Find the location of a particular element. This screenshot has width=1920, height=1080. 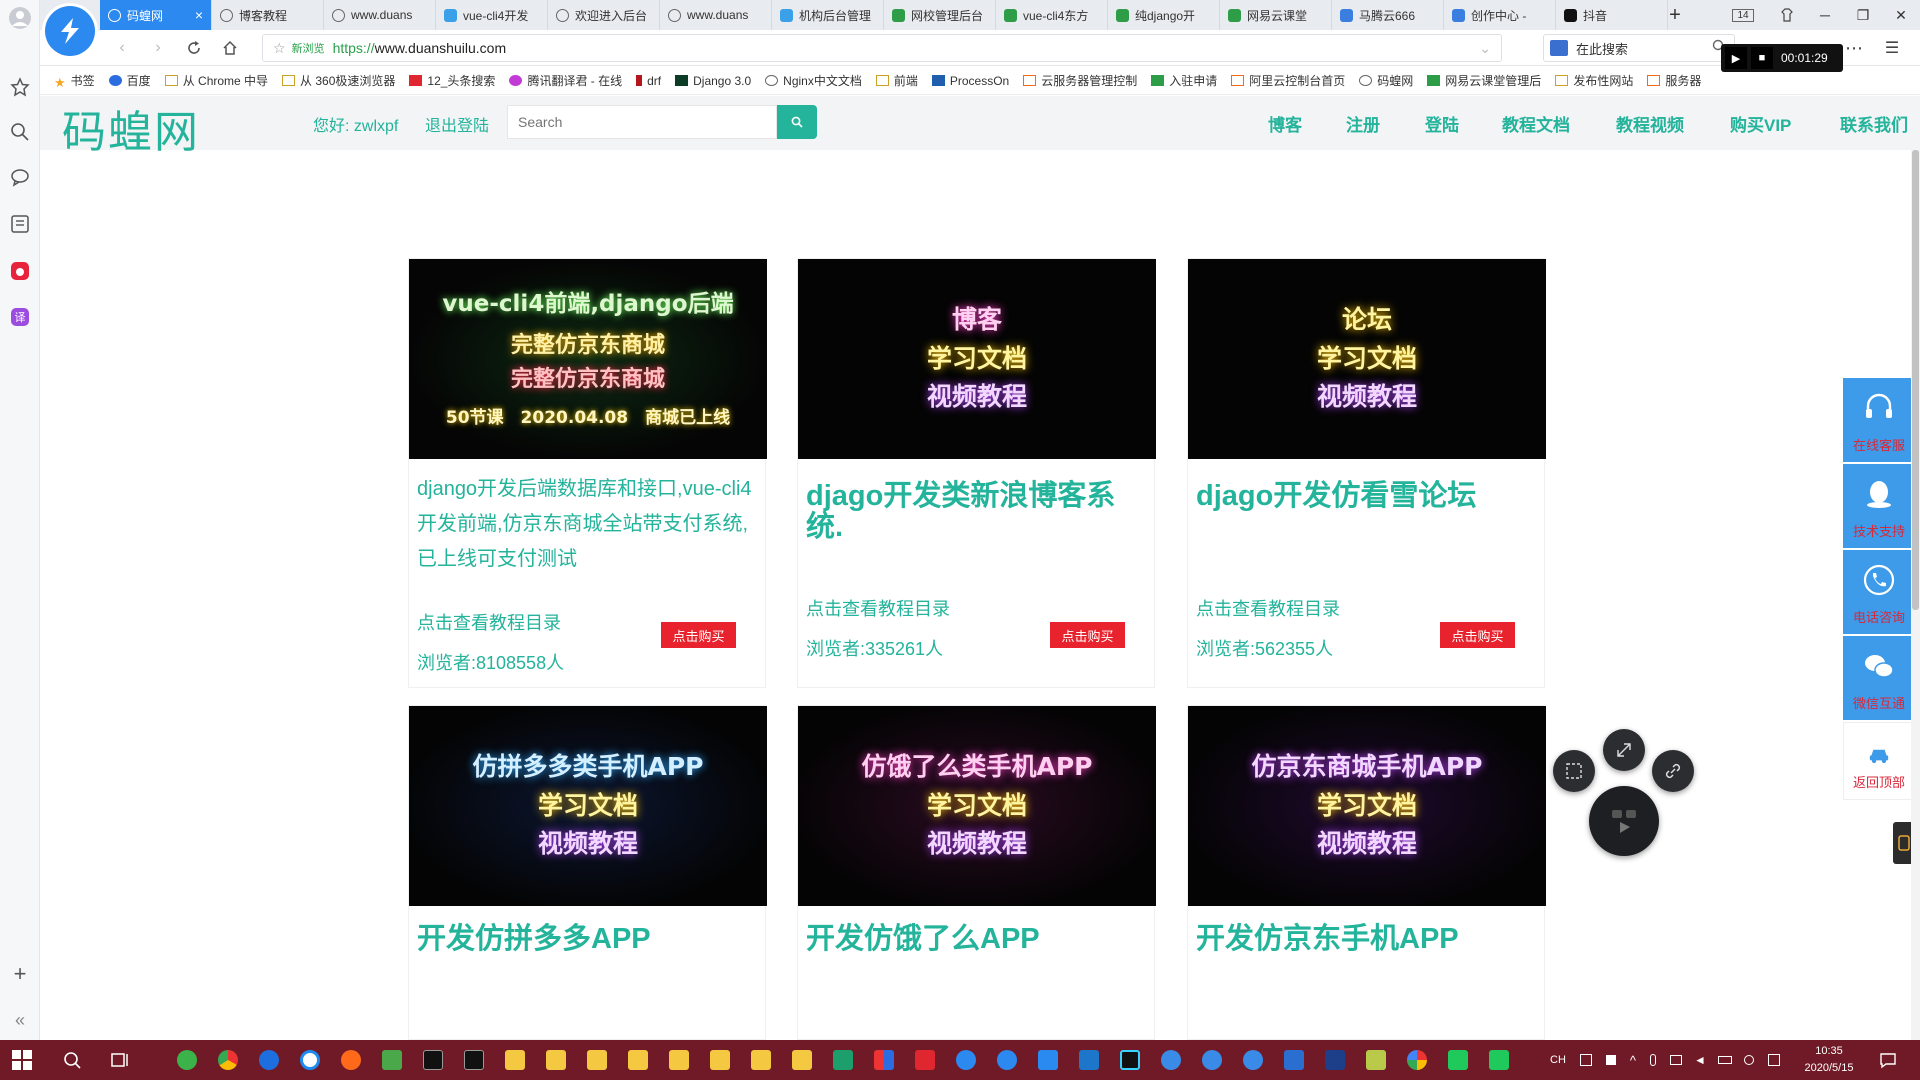

tray-expand-icon: ^ is located at coordinates (1633, 1060).